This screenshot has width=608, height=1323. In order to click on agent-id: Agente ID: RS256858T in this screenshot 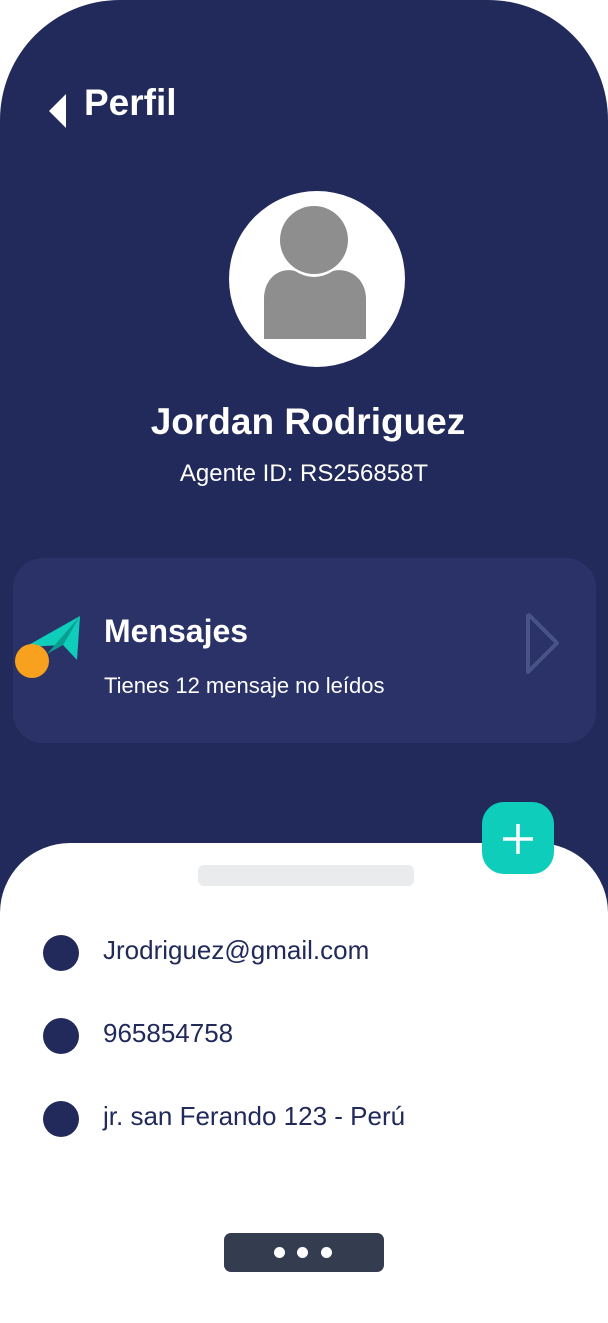, I will do `click(304, 473)`.